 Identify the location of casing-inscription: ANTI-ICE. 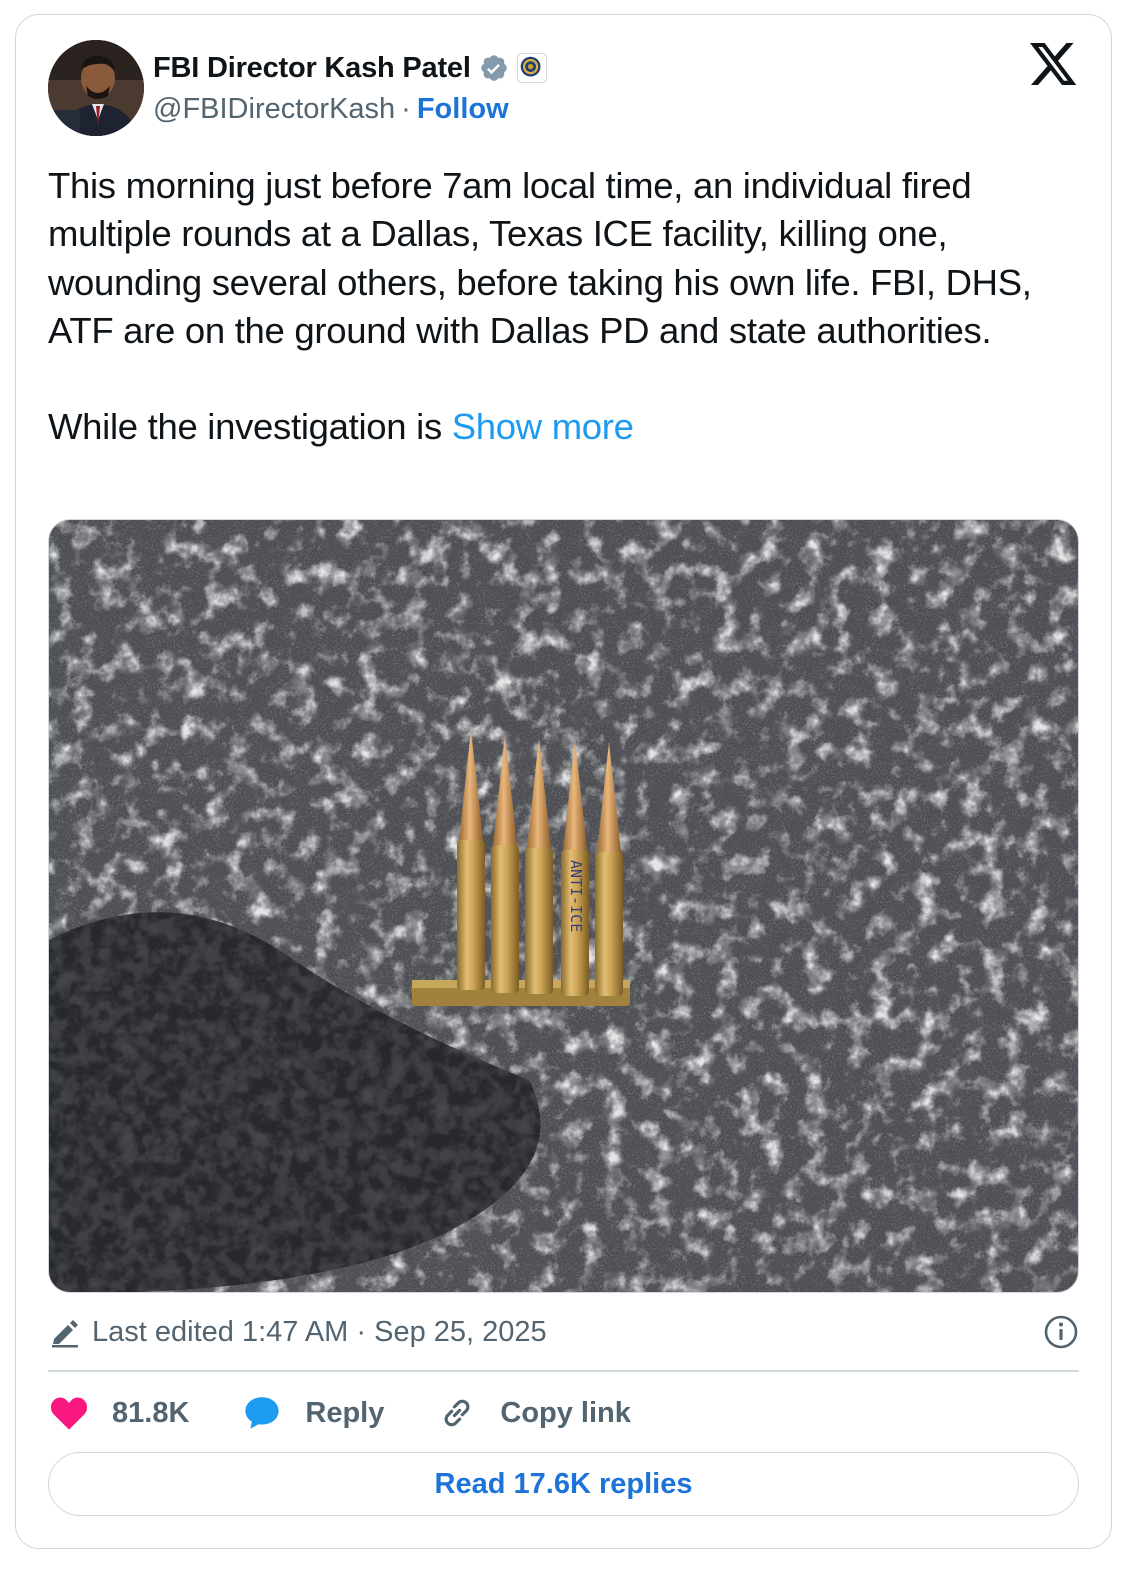
(576, 896).